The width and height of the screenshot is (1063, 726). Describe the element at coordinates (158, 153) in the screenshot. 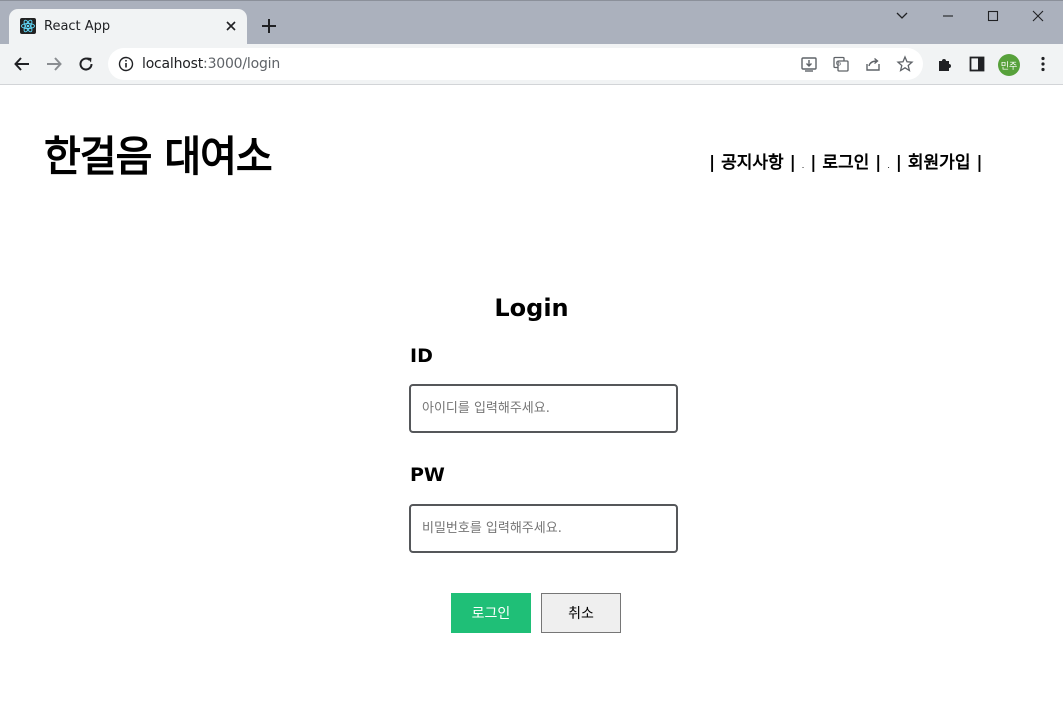

I see `site-logo: 한걸음 대여소` at that location.